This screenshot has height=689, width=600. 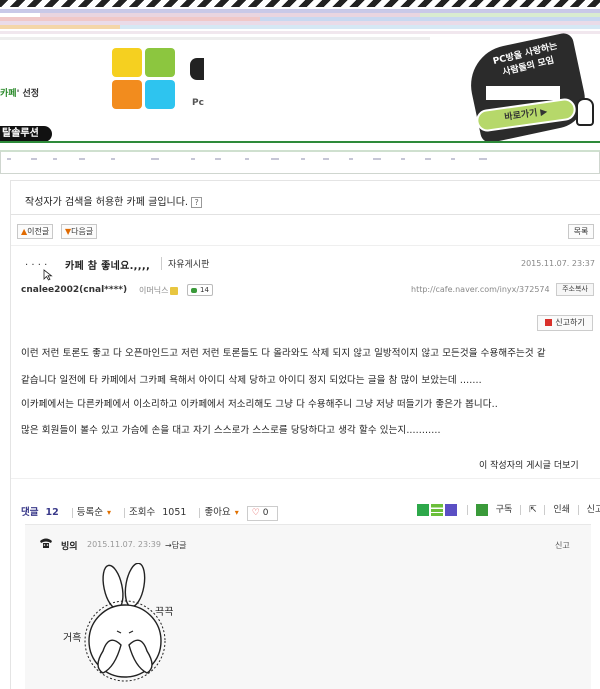 I want to click on pointer-hand-icon, so click(x=585, y=112).